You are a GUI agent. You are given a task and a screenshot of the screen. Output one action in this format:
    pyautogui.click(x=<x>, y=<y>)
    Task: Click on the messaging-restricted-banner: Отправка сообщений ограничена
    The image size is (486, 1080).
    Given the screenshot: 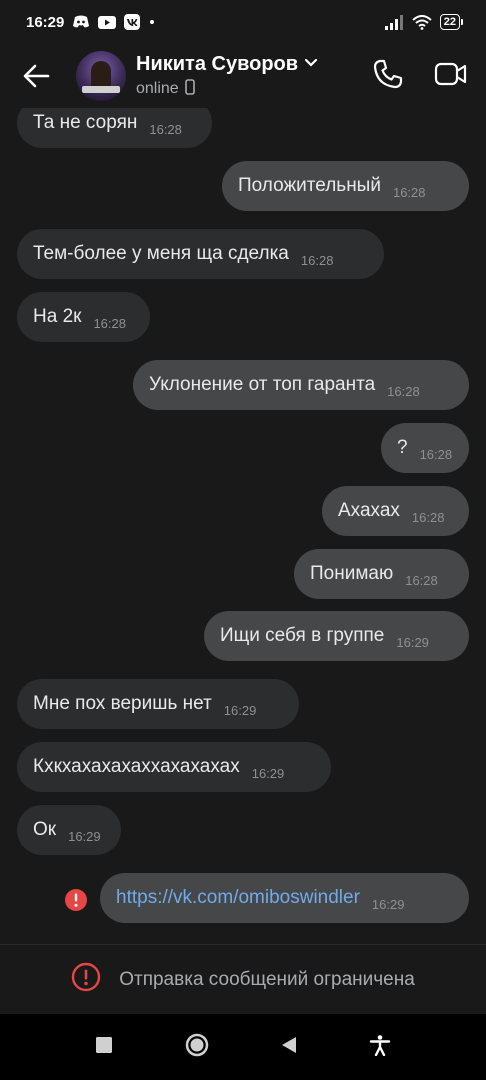 What is the action you would take?
    pyautogui.click(x=243, y=979)
    